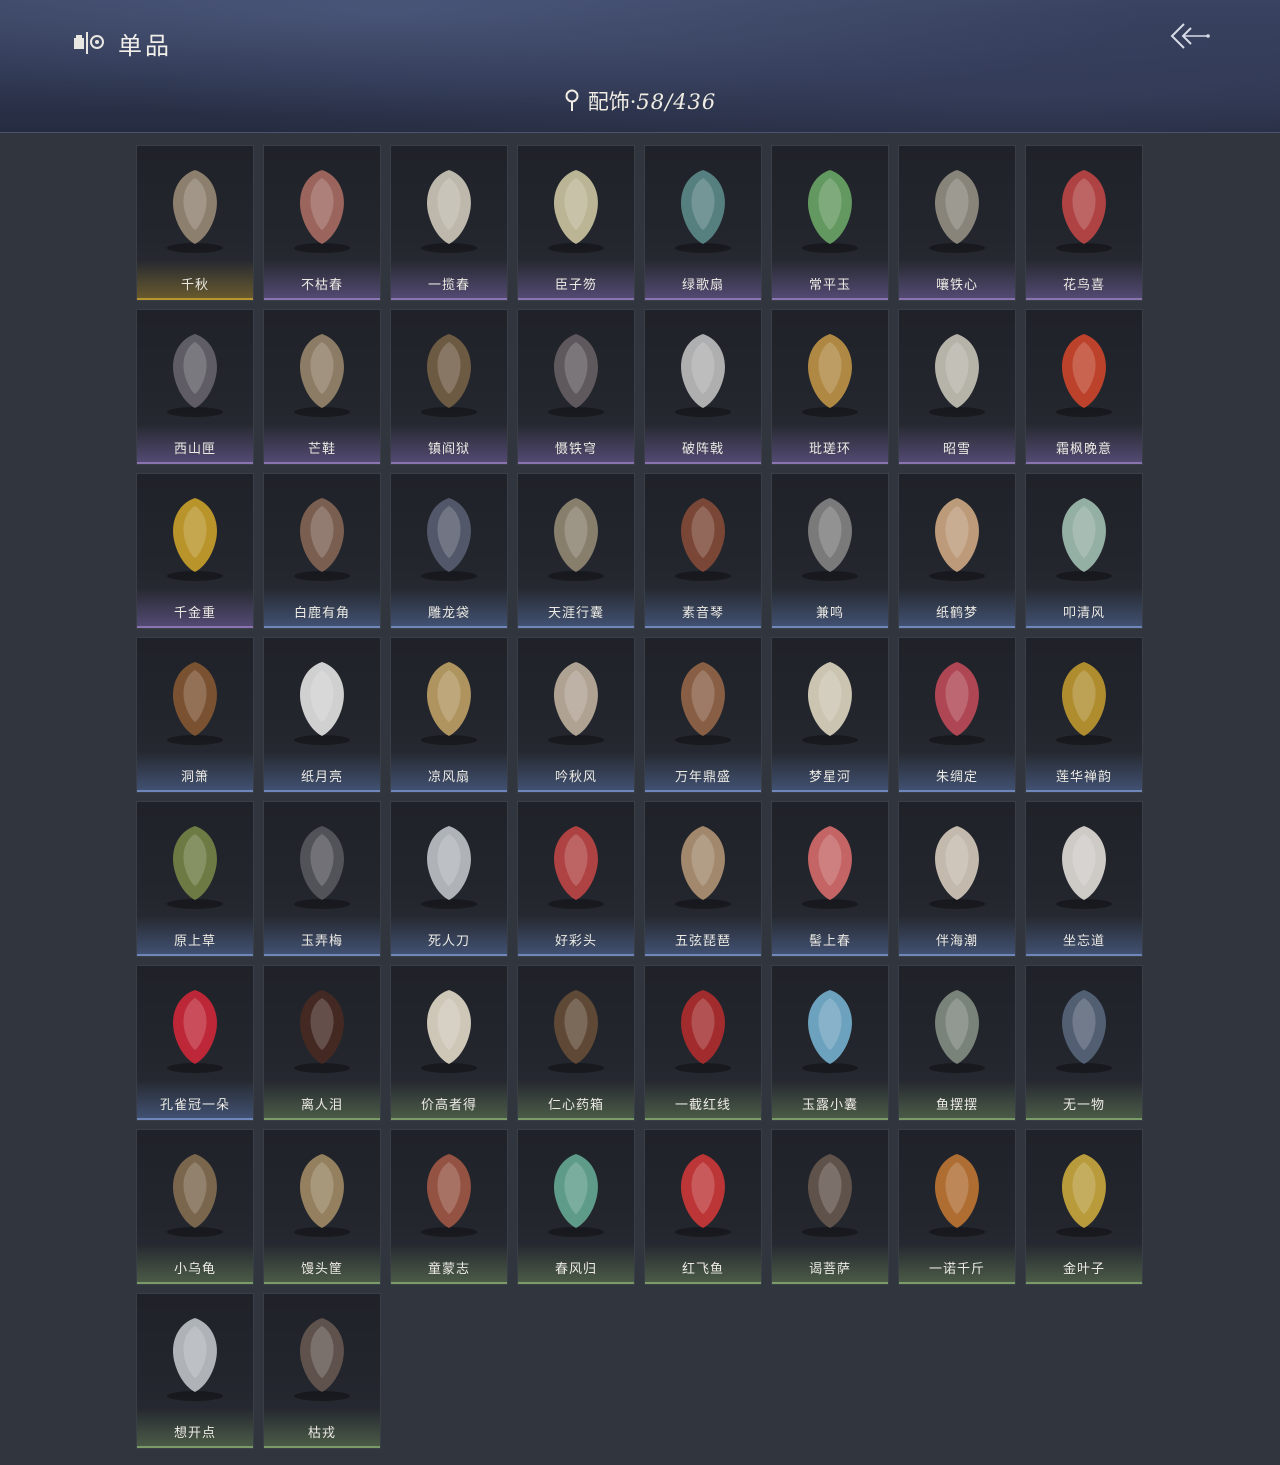  Describe the element at coordinates (703, 223) in the screenshot. I see `item-card: 绿歌扇` at that location.